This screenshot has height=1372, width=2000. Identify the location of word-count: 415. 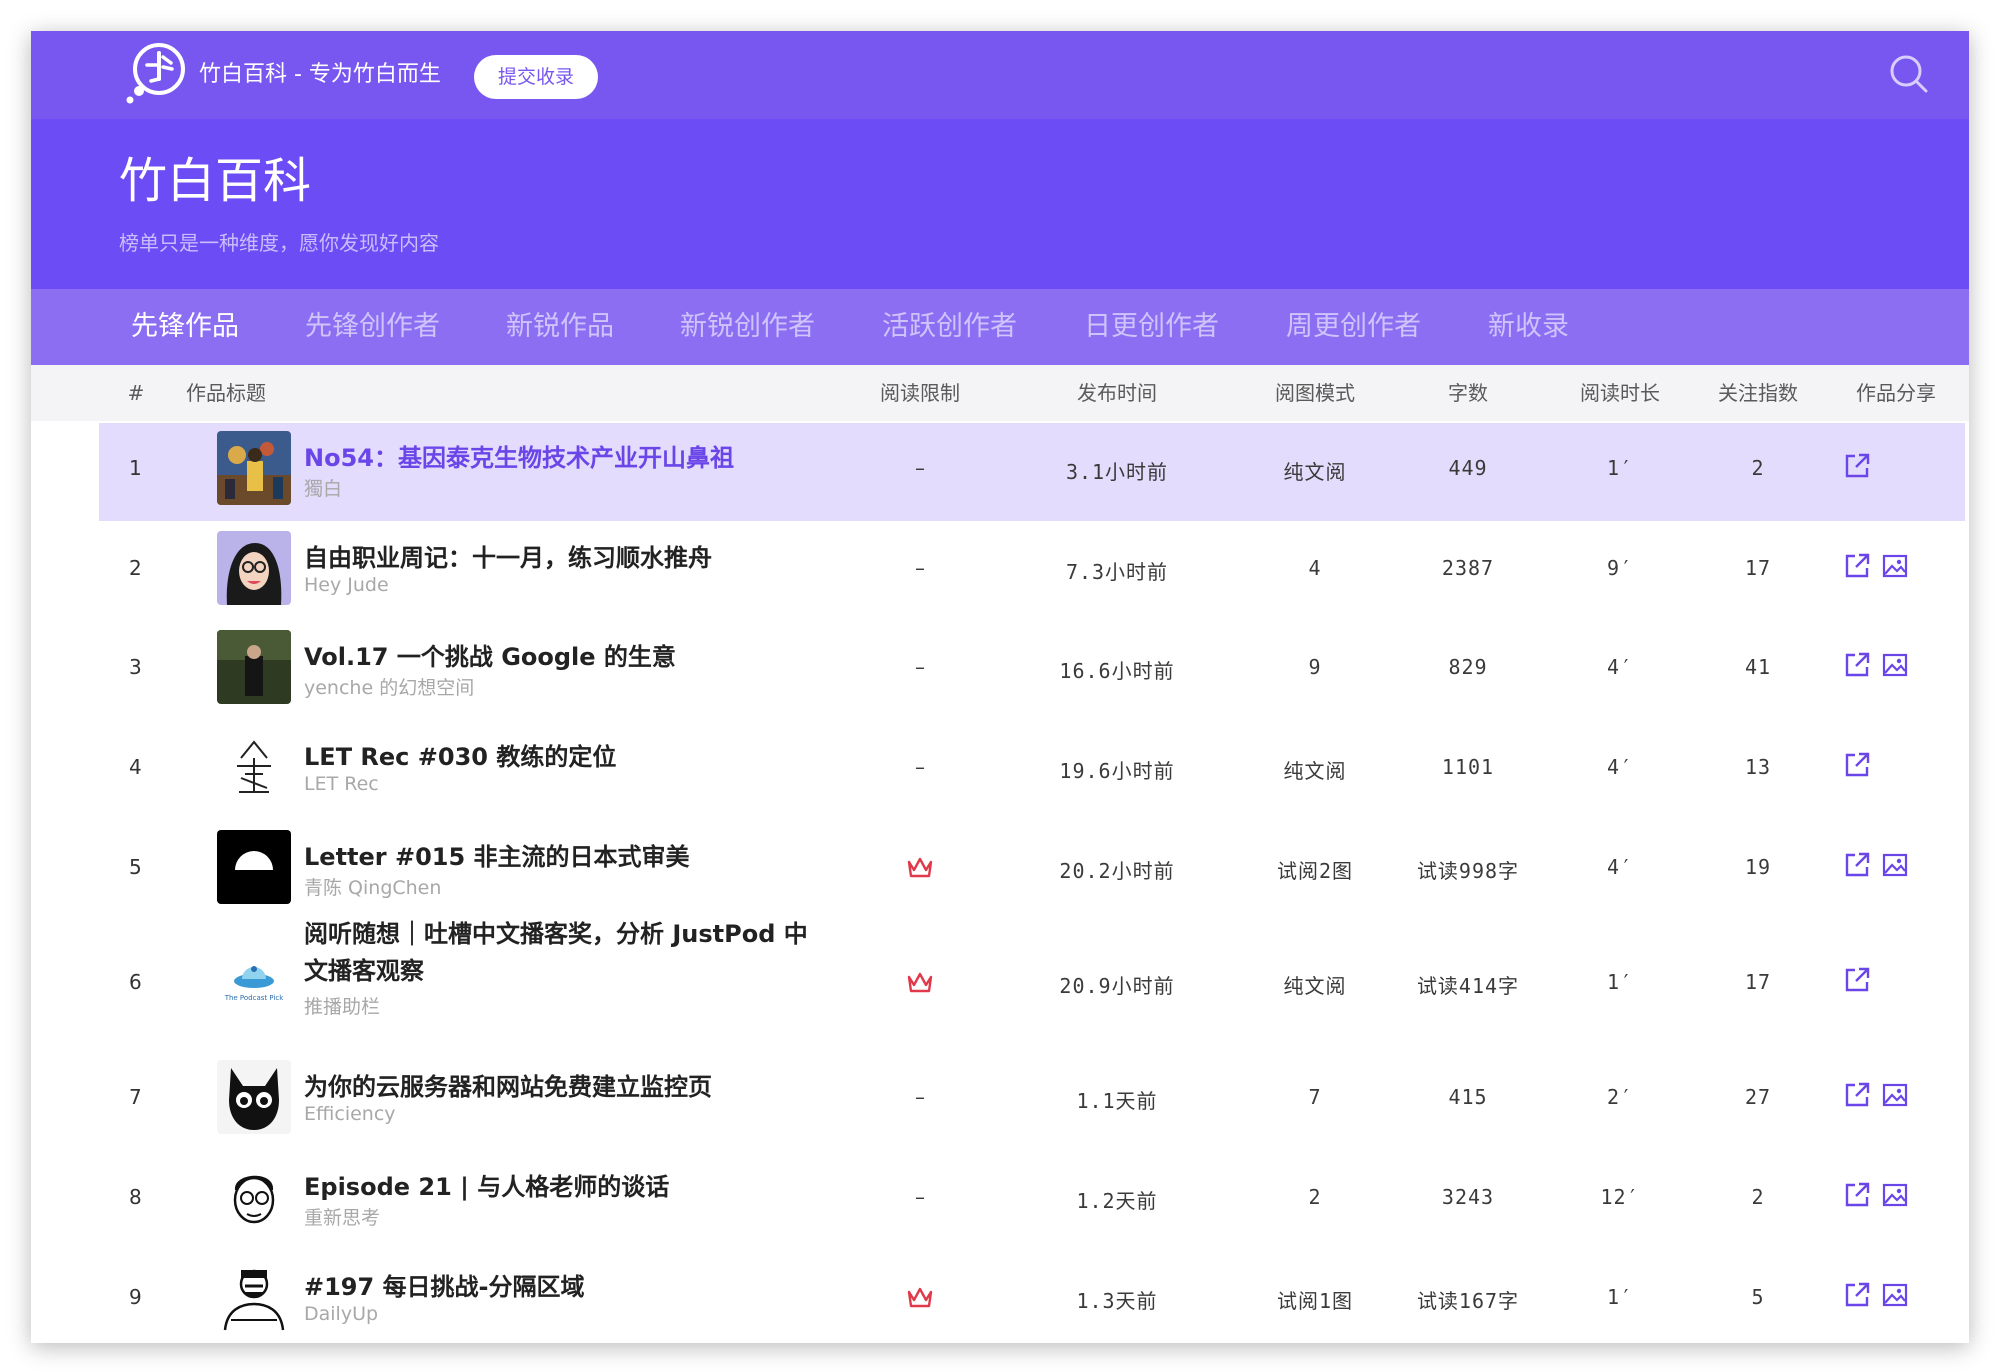
(1468, 1097).